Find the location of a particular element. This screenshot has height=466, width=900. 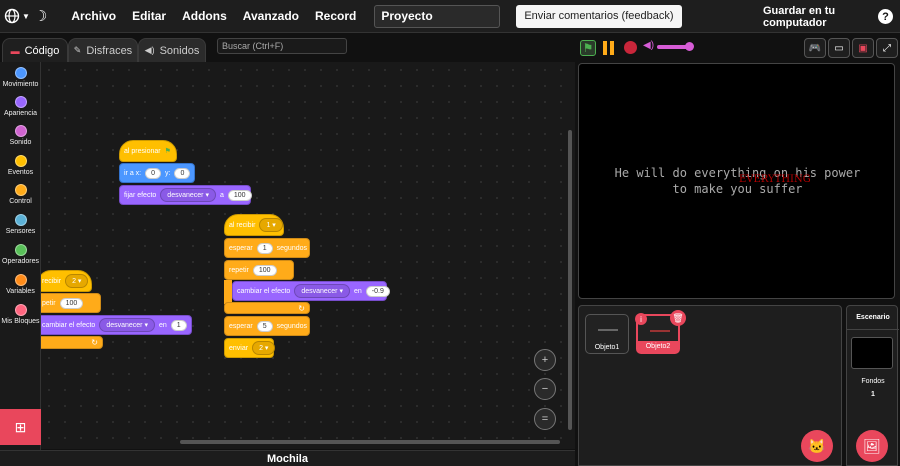

set-effect-block: fijar efecto desvanecer ▾ a 100 is located at coordinates (185, 195).